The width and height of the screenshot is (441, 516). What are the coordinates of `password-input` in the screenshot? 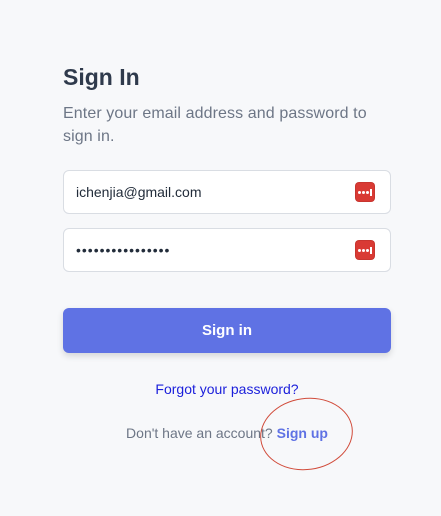 It's located at (227, 250).